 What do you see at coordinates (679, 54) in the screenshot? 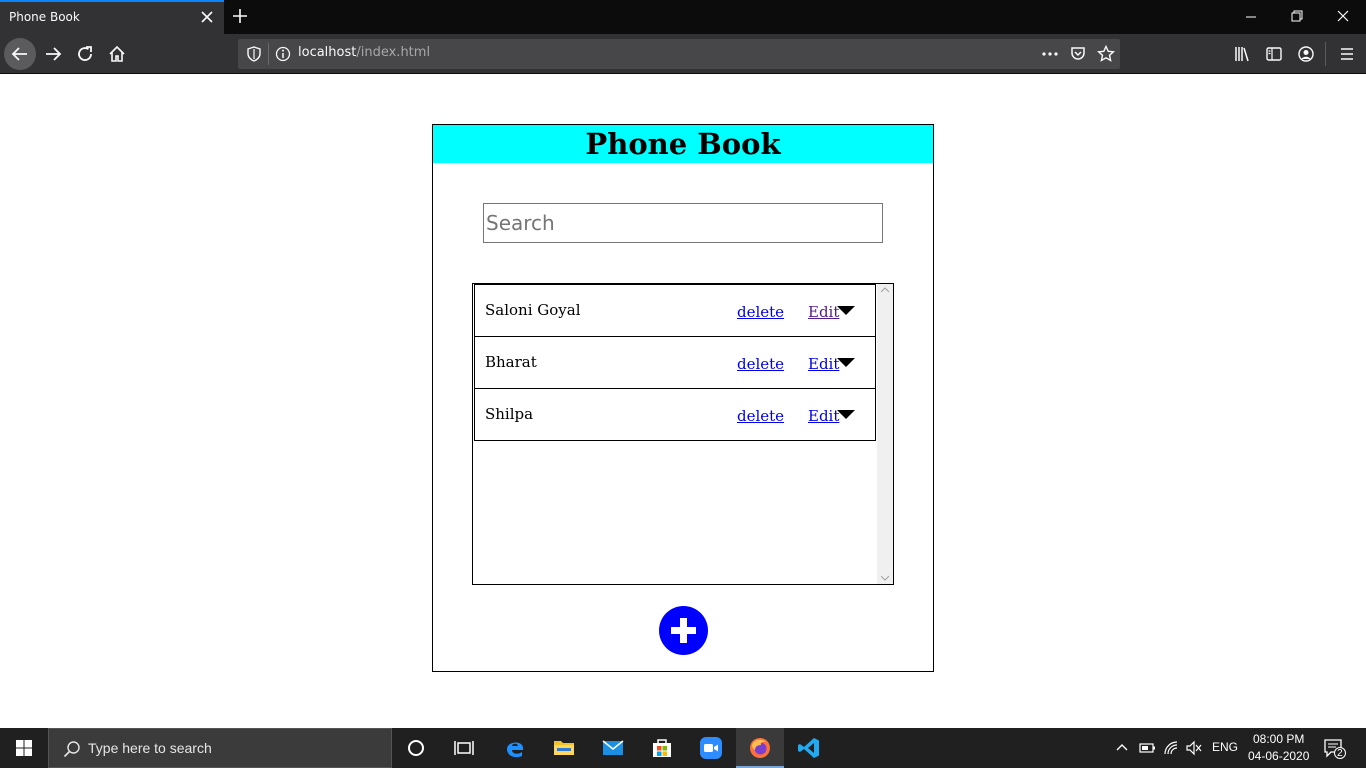
I see `url-bar: localhost/index.html` at bounding box center [679, 54].